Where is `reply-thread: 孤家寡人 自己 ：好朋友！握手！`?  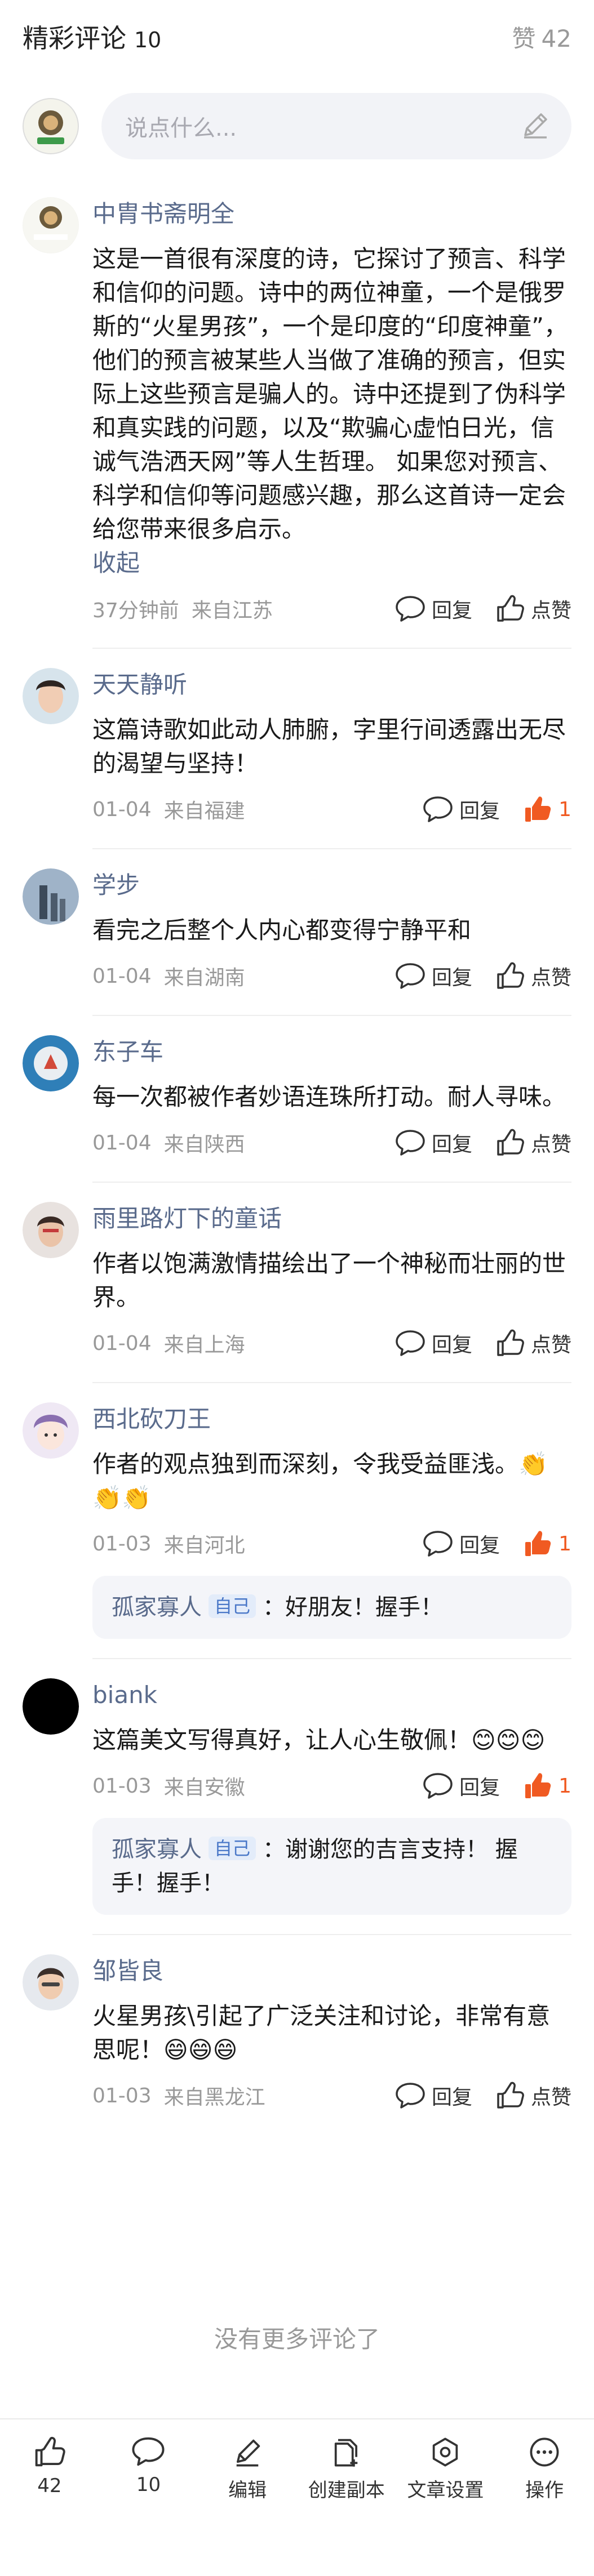 reply-thread: 孤家寡人 自己 ：好朋友！握手！ is located at coordinates (331, 1607).